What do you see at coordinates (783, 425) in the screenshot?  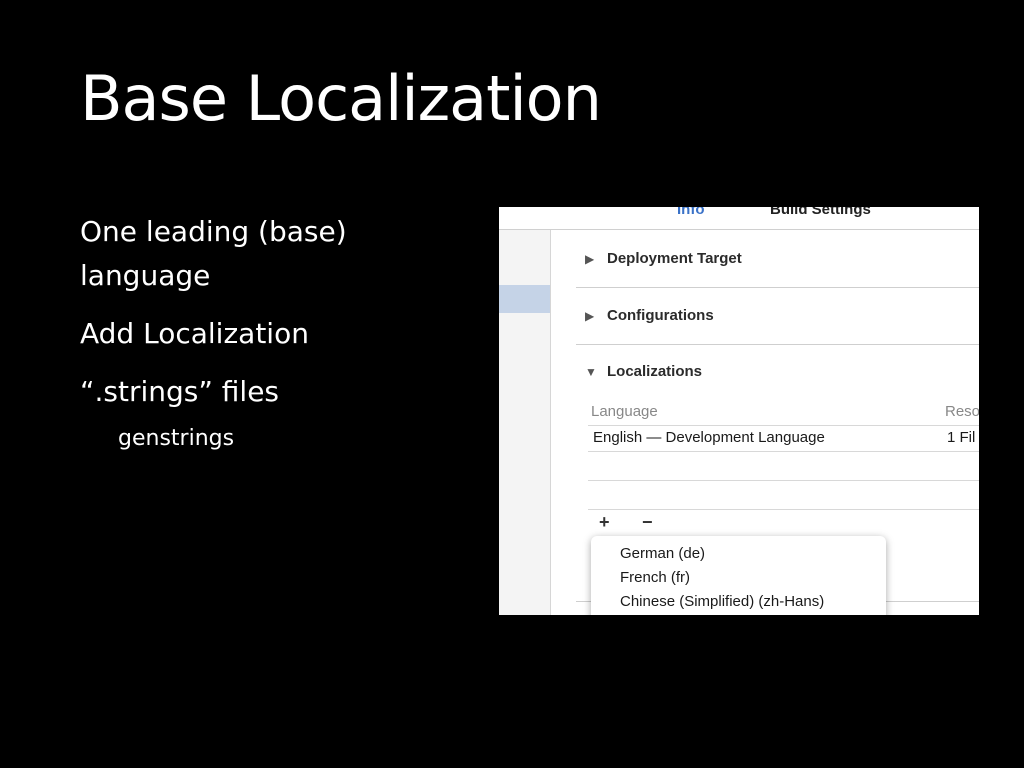 I see `table-header-divider` at bounding box center [783, 425].